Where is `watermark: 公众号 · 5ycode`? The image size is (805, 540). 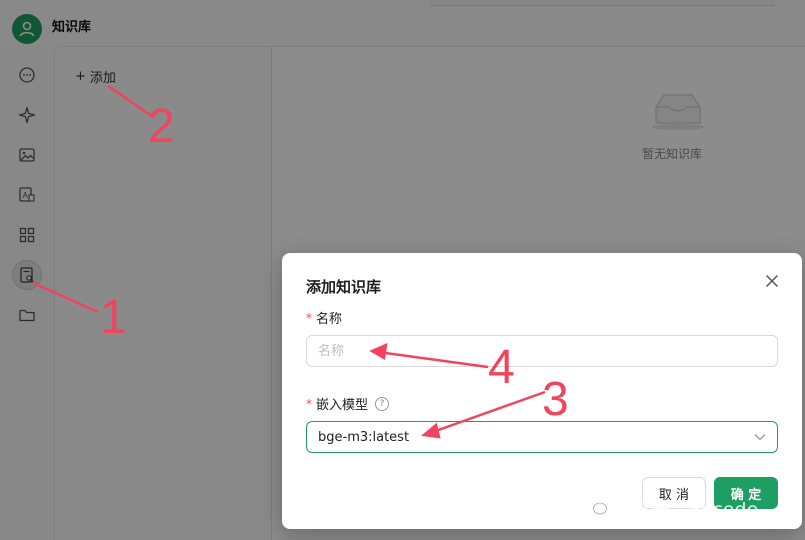 watermark: 公众号 · 5ycode is located at coordinates (671, 508).